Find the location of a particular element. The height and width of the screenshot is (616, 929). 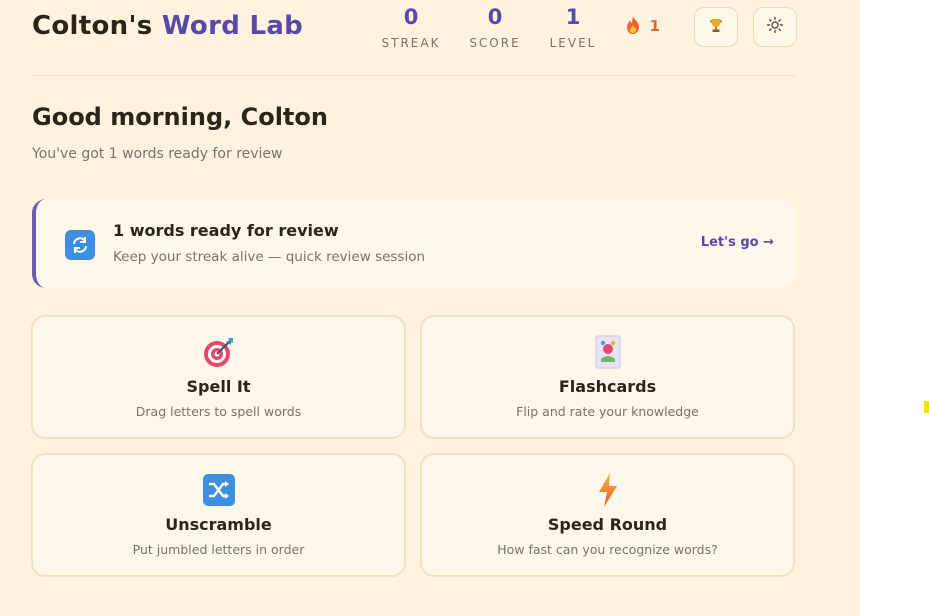

score-value: 0 is located at coordinates (495, 17).